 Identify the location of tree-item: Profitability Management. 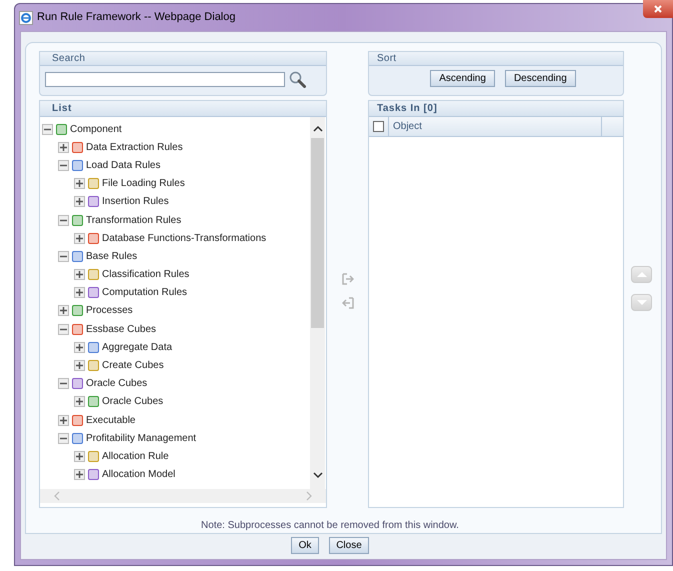
(141, 438).